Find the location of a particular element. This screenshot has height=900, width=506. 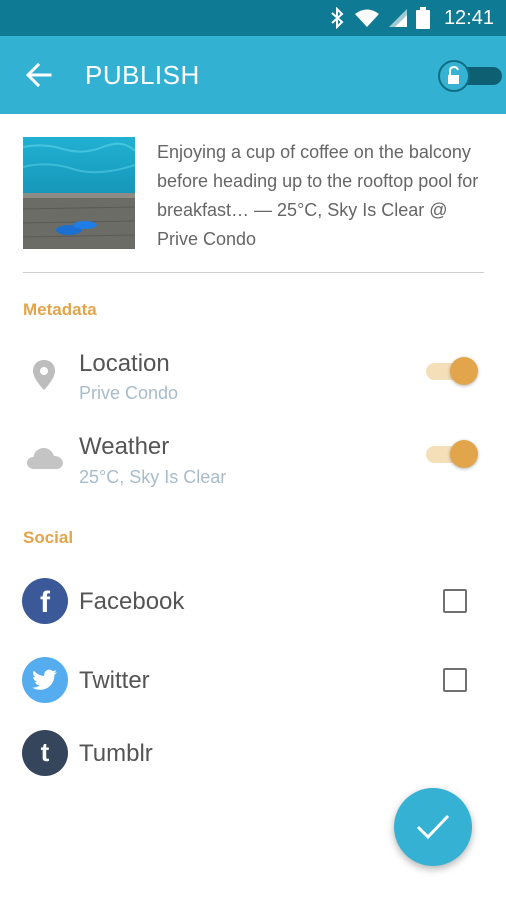

battery-icon is located at coordinates (422, 18).